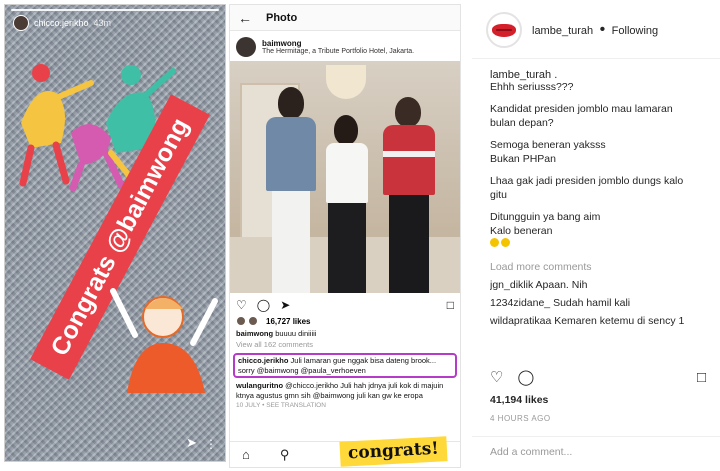 Image resolution: width=720 pixels, height=471 pixels. What do you see at coordinates (115, 10) in the screenshot?
I see `story-progress-bar` at bounding box center [115, 10].